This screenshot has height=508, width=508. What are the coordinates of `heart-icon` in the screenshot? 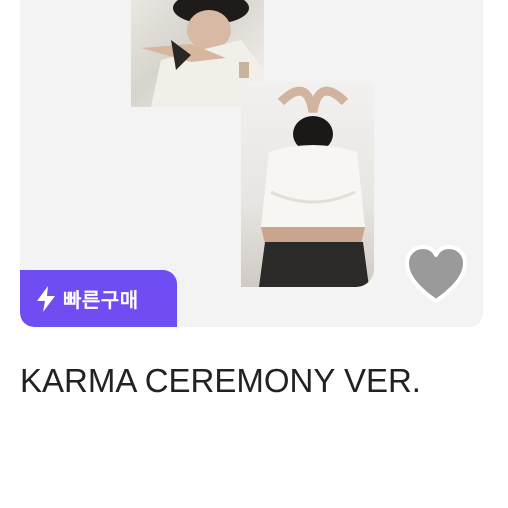 It's located at (436, 274).